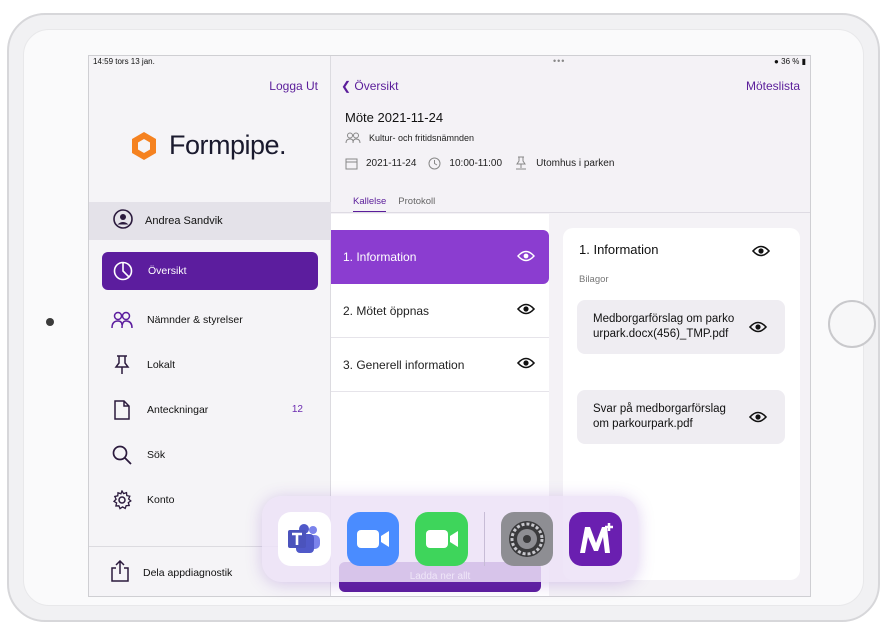 The height and width of the screenshot is (628, 887). What do you see at coordinates (120, 572) in the screenshot?
I see `share-icon` at bounding box center [120, 572].